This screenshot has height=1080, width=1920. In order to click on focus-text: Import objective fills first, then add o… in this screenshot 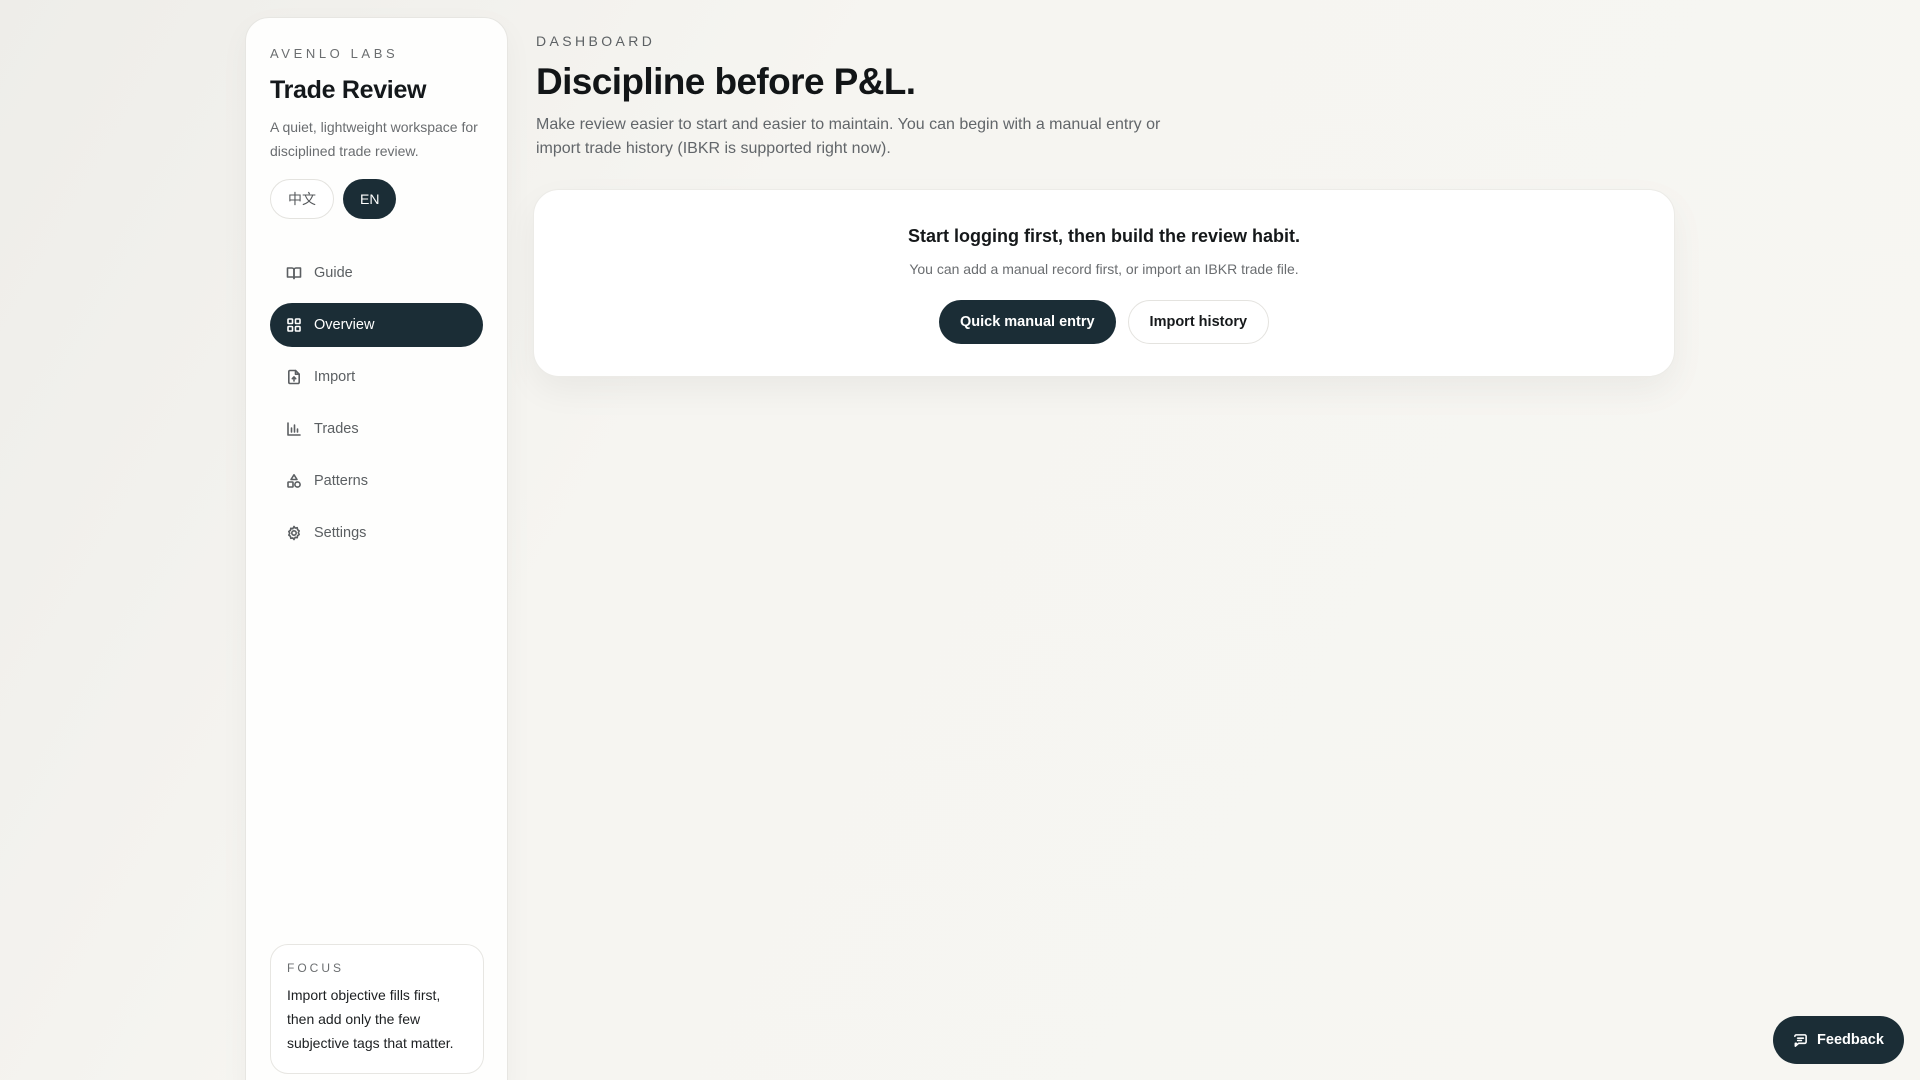, I will do `click(370, 1019)`.